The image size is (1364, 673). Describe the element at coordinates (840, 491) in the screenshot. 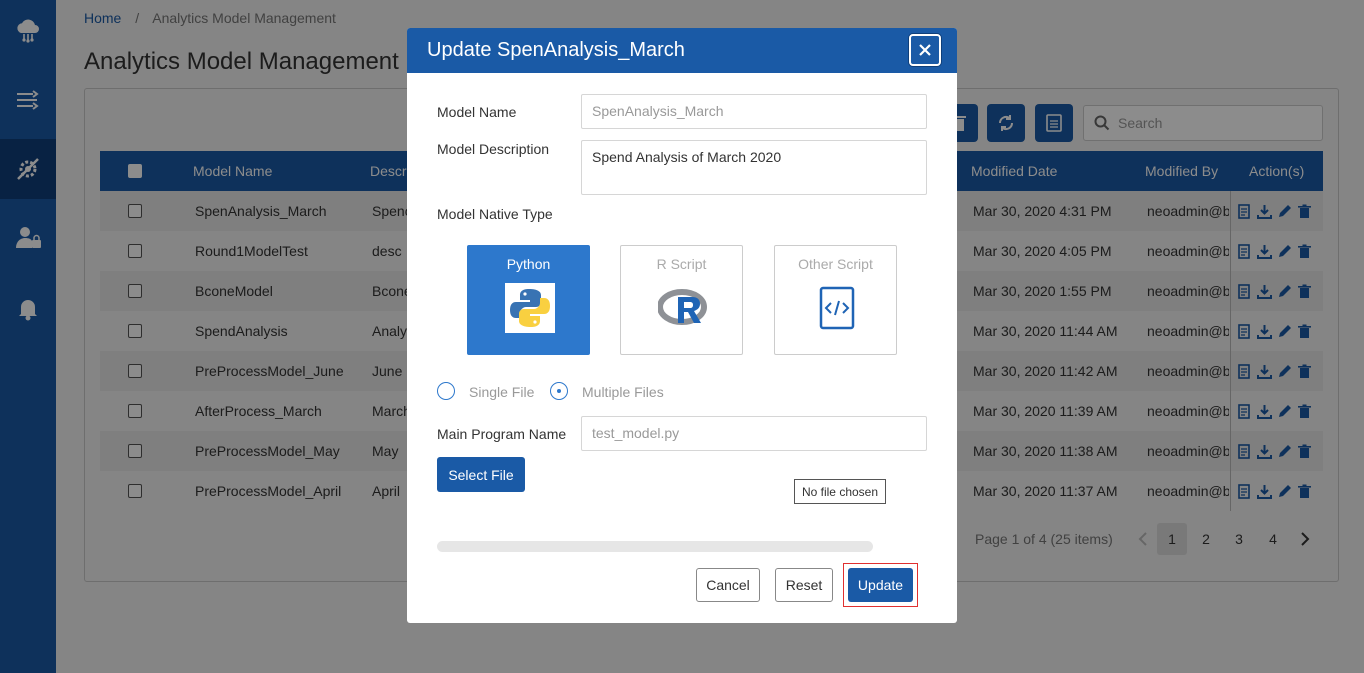

I see `no-file-chosen-tooltip: No file chosen` at that location.